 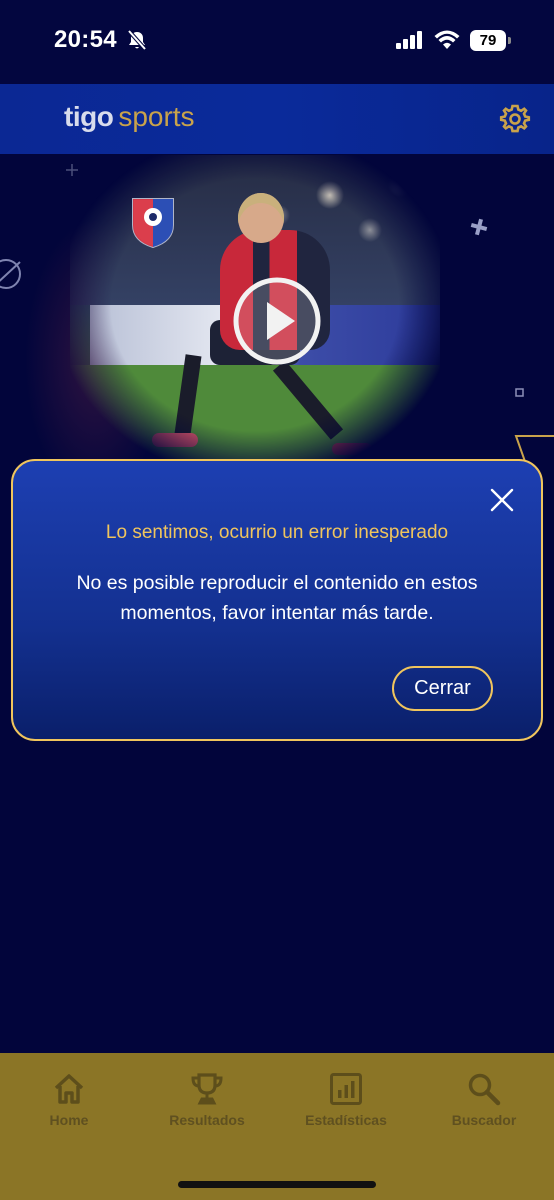 I want to click on team-badge-icon, so click(x=153, y=222).